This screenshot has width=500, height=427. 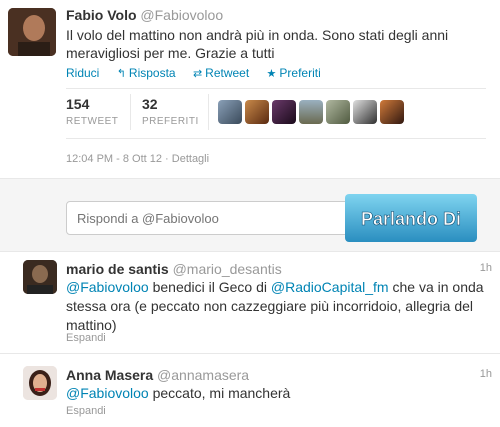 I want to click on reply-header: mario de santis @mario_desantis, so click(x=174, y=269).